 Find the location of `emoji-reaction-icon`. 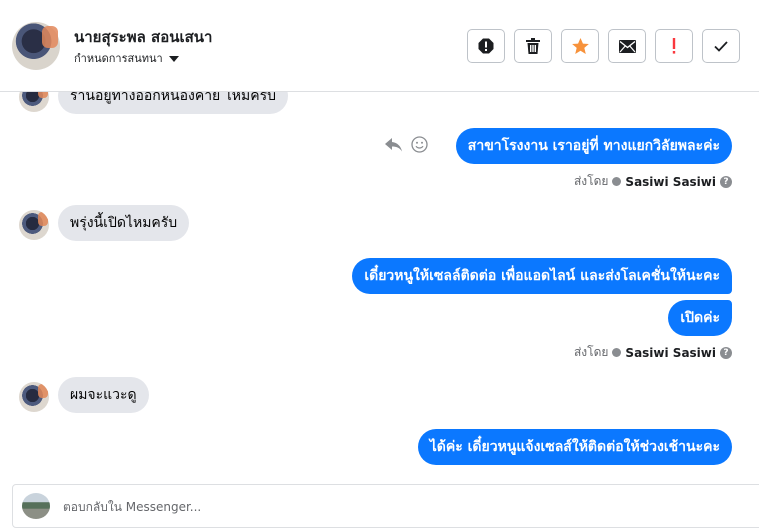

emoji-reaction-icon is located at coordinates (419, 144).